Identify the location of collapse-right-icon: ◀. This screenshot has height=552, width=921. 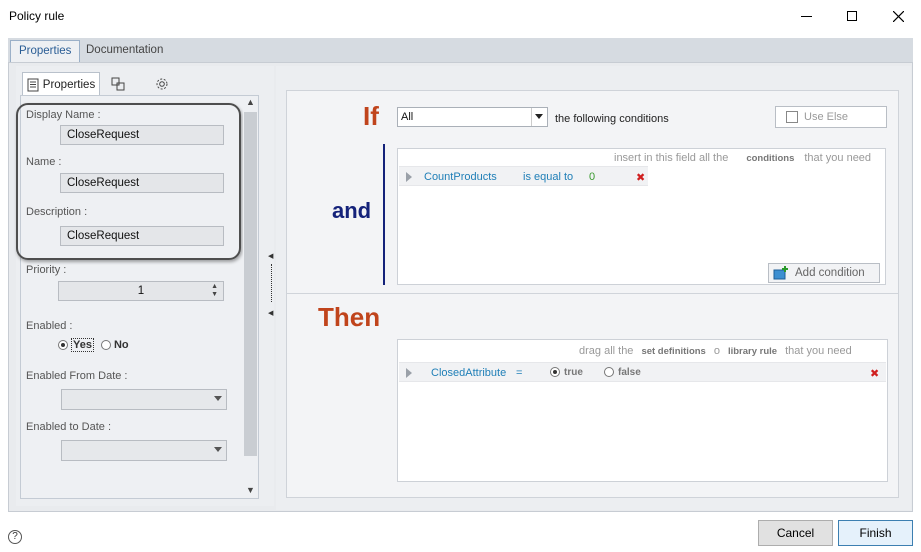
(270, 313).